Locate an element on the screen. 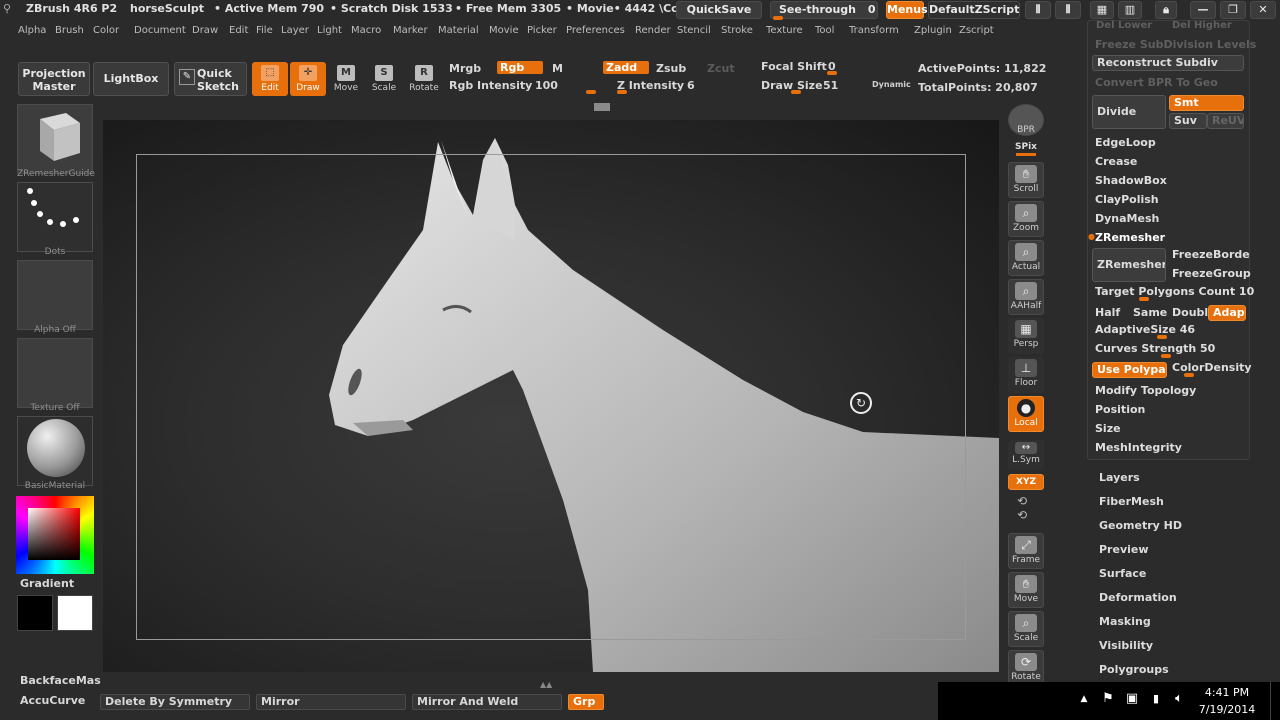  menus-button: Menus is located at coordinates (907, 10).